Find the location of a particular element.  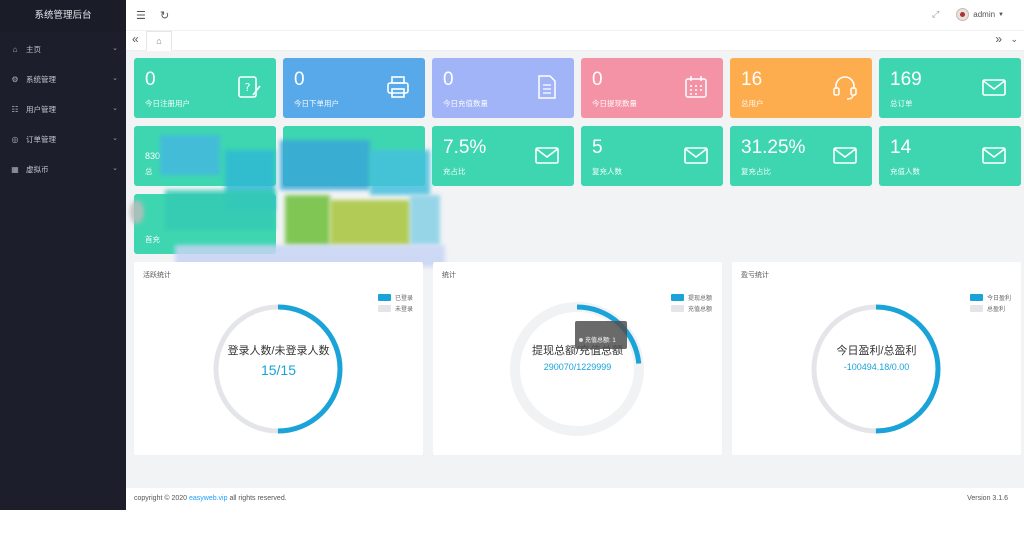

sidebar-item-system: ⚙ 系统管理 ⌄ is located at coordinates (63, 79).